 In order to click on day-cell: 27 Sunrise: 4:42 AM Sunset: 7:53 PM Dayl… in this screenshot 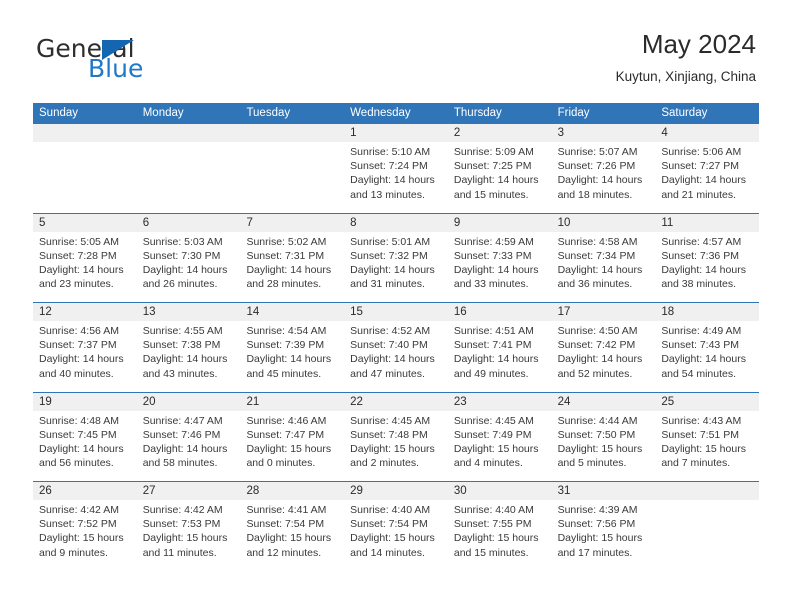, I will do `click(189, 526)`.